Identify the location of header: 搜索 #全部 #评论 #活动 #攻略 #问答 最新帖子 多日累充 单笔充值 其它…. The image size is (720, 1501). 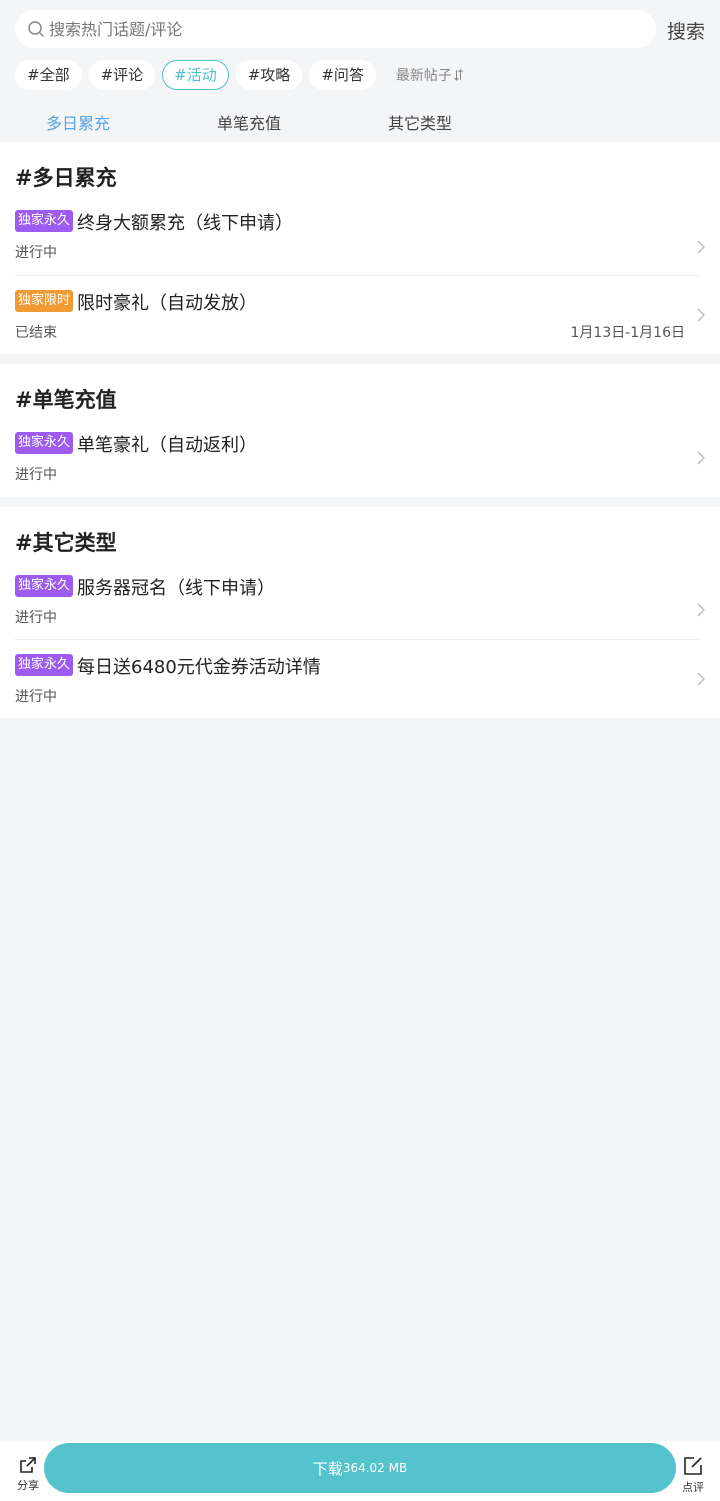
(360, 71).